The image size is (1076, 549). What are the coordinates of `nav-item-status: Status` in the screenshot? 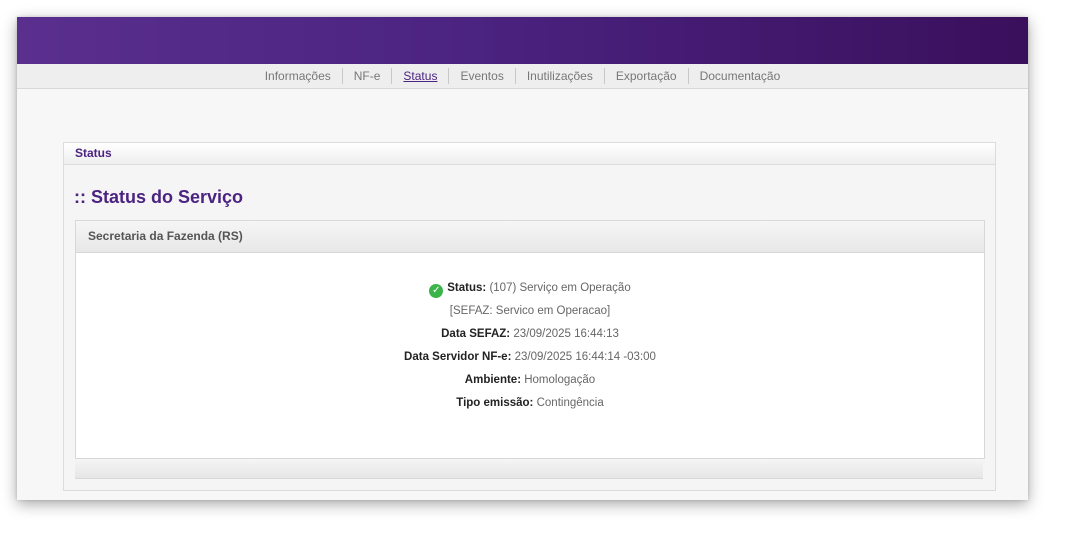 It's located at (419, 76).